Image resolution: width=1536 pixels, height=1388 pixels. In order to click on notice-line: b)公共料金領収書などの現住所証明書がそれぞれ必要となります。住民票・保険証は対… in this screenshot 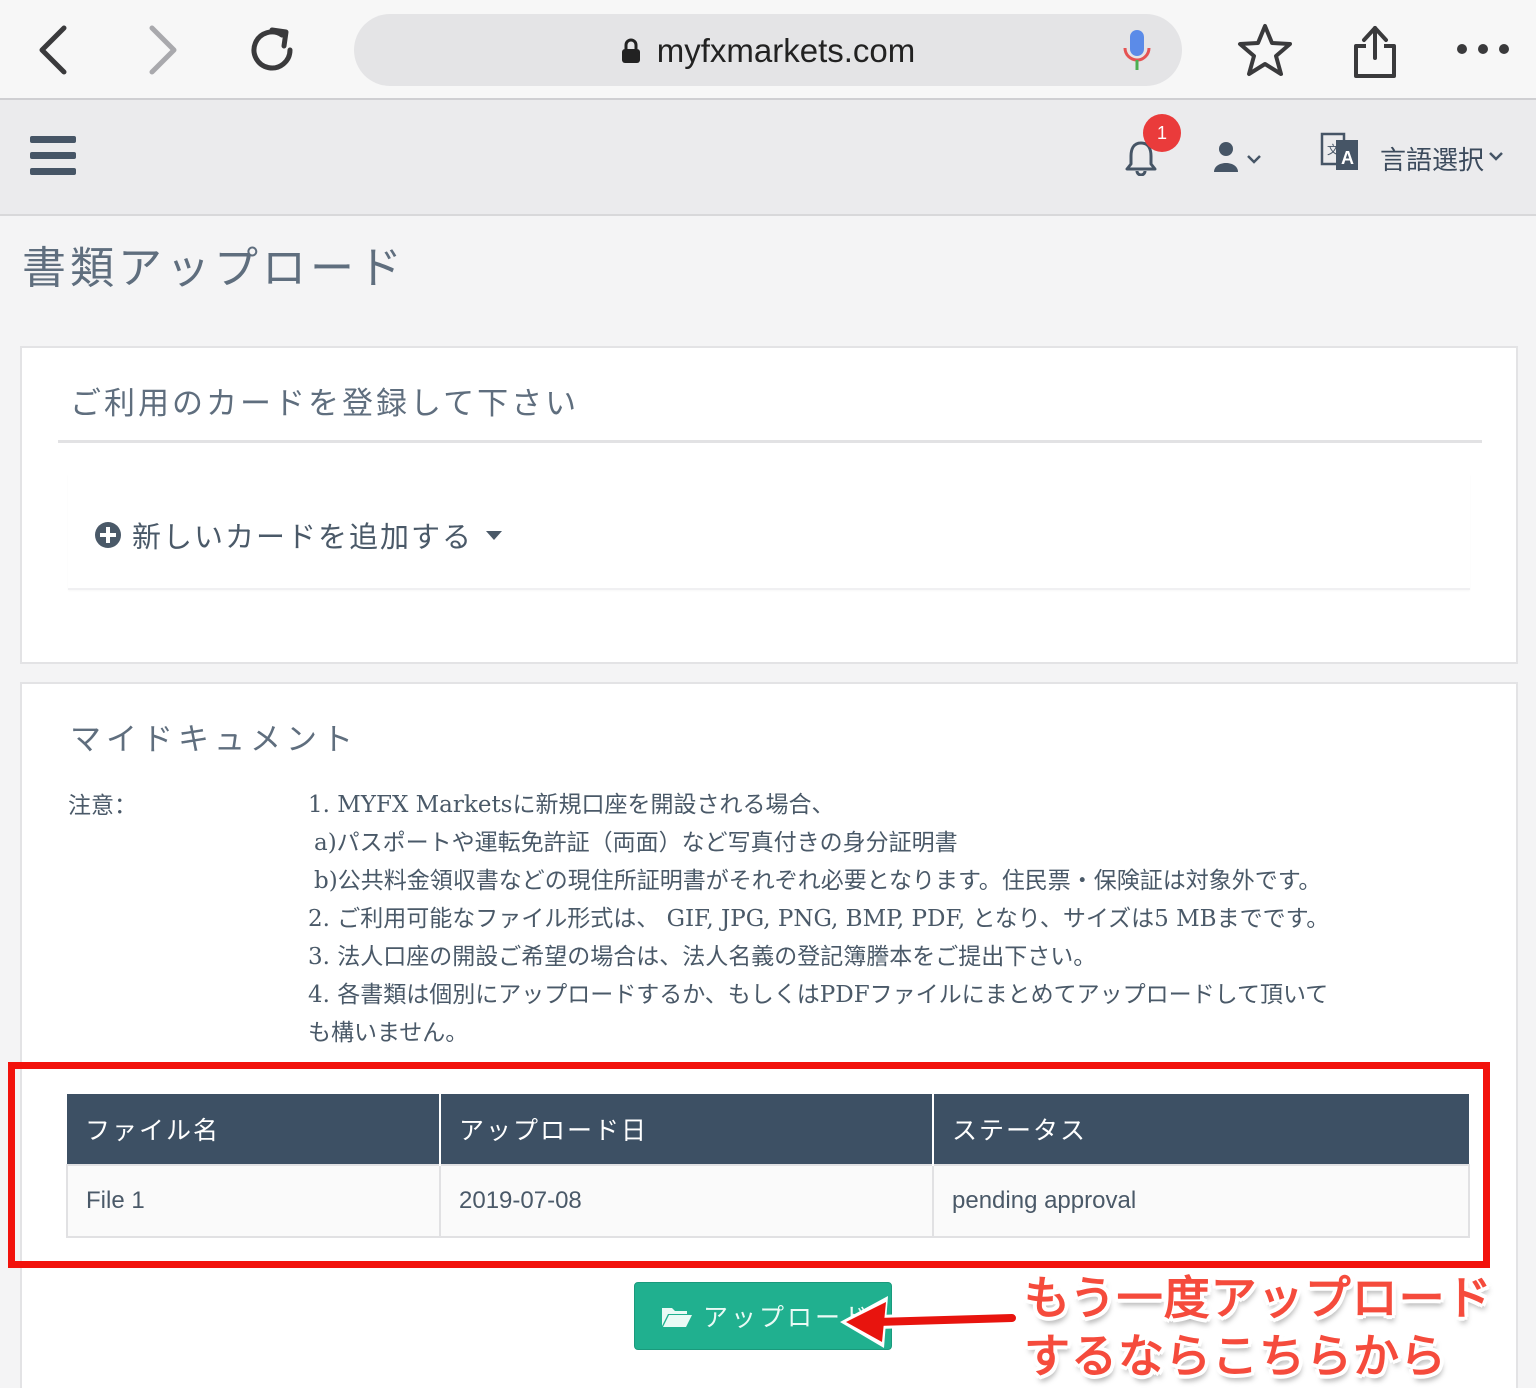, I will do `click(818, 881)`.